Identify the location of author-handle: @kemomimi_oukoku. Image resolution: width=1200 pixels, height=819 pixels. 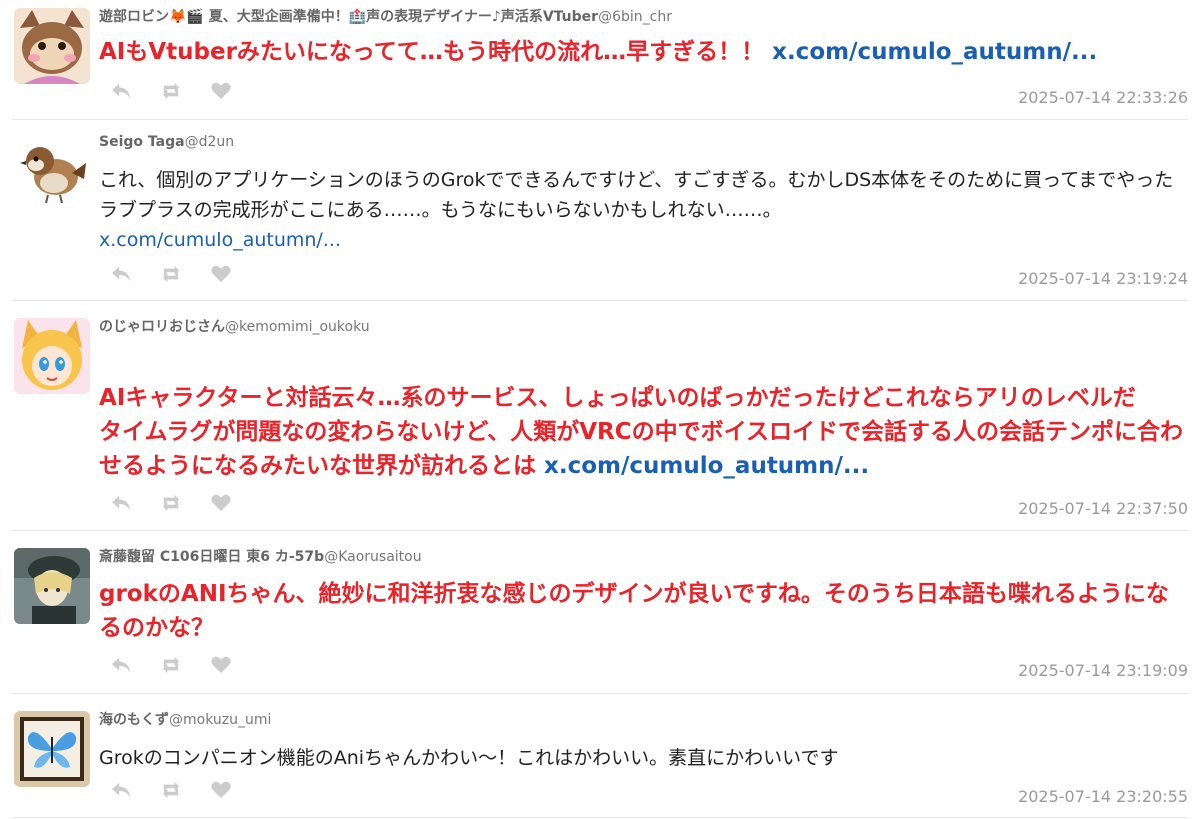
(297, 327).